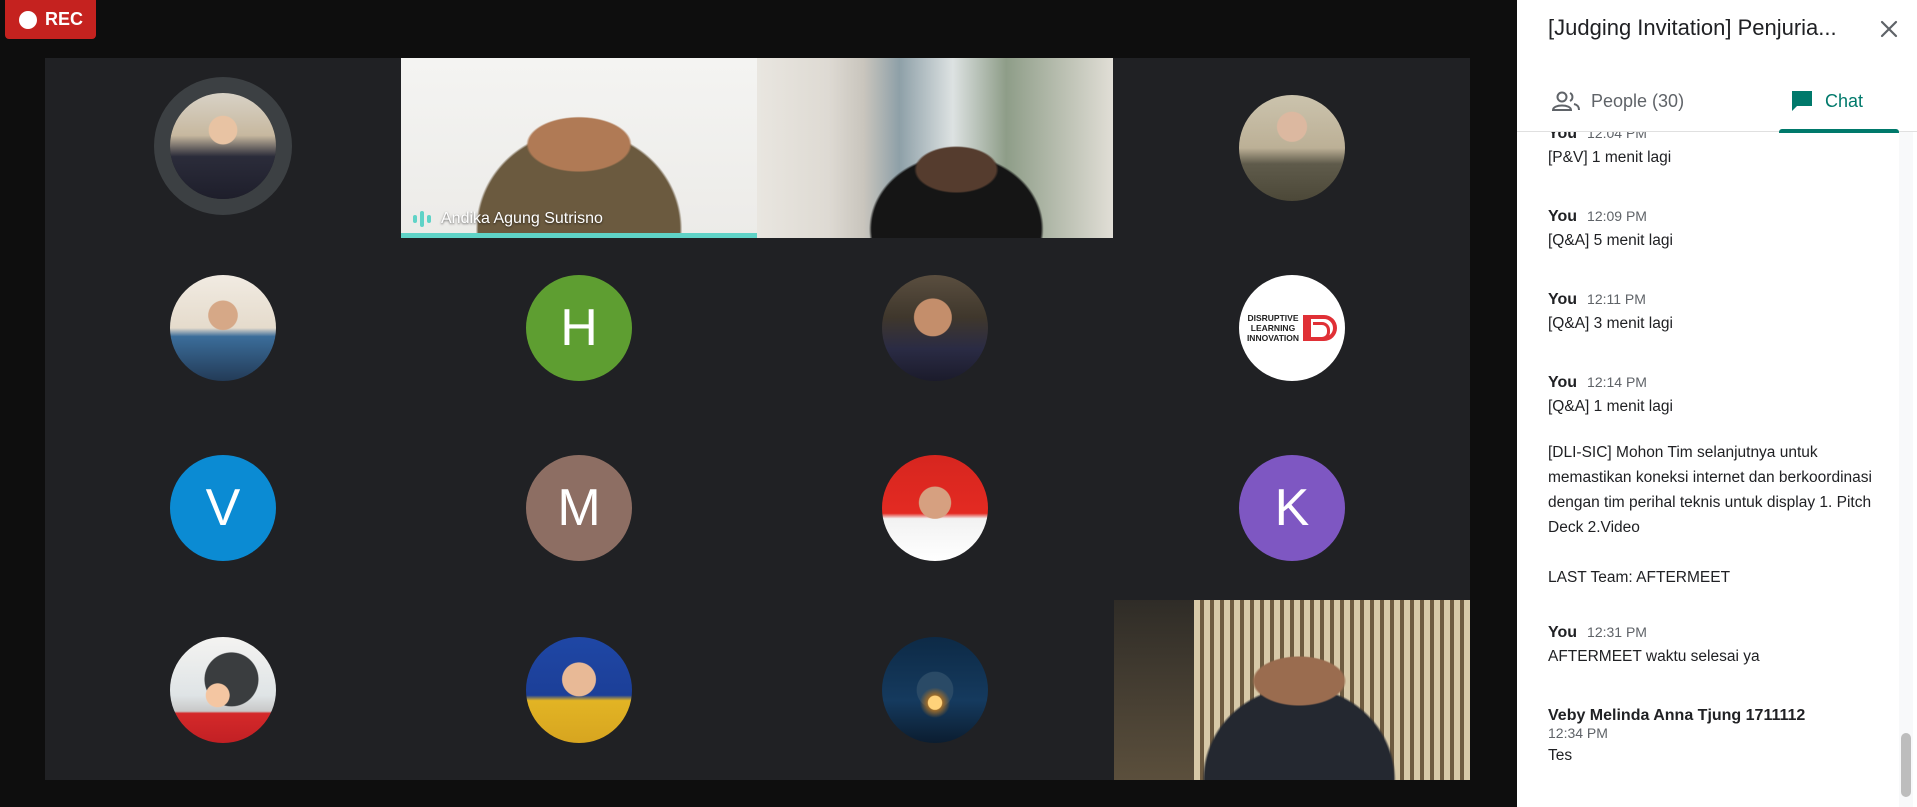 This screenshot has height=807, width=1917. Describe the element at coordinates (579, 148) in the screenshot. I see `participant-video-tile: Andika Agung Sutrisno` at that location.